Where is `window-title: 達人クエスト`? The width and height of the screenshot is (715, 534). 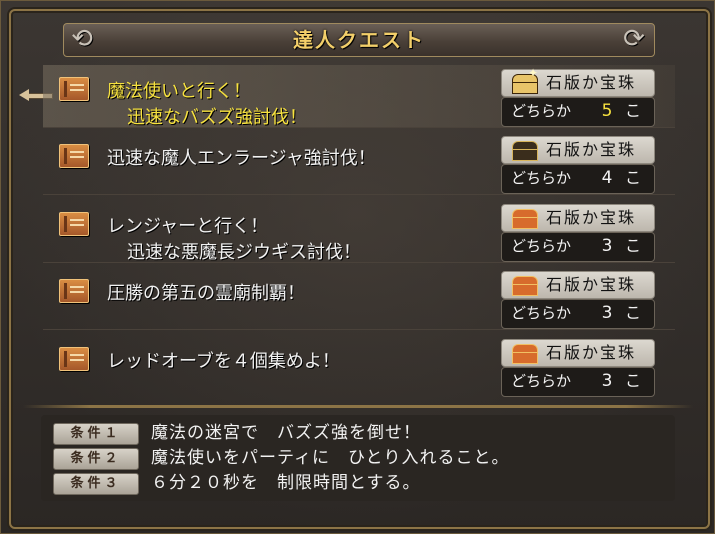
window-title: 達人クエスト is located at coordinates (359, 40).